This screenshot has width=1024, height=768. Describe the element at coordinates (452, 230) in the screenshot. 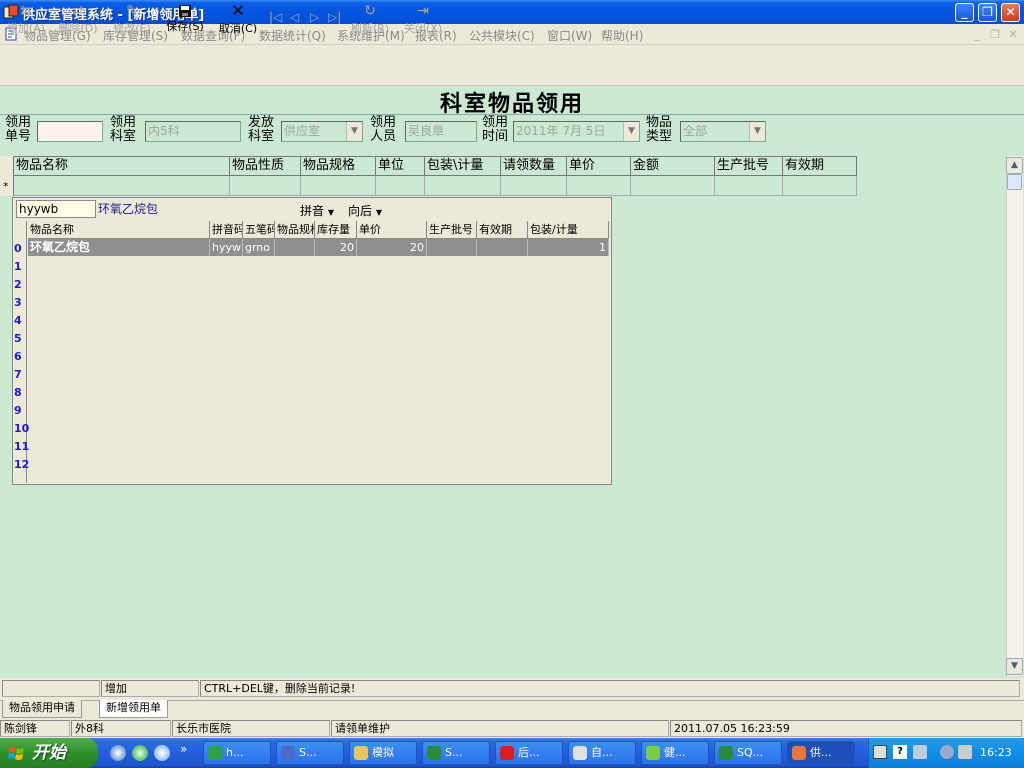

I see `lookup-column-header: 生产批号` at that location.